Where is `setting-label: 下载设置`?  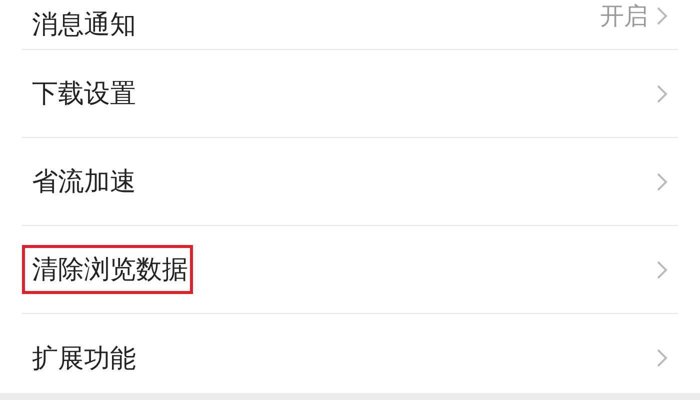 setting-label: 下载设置 is located at coordinates (84, 94).